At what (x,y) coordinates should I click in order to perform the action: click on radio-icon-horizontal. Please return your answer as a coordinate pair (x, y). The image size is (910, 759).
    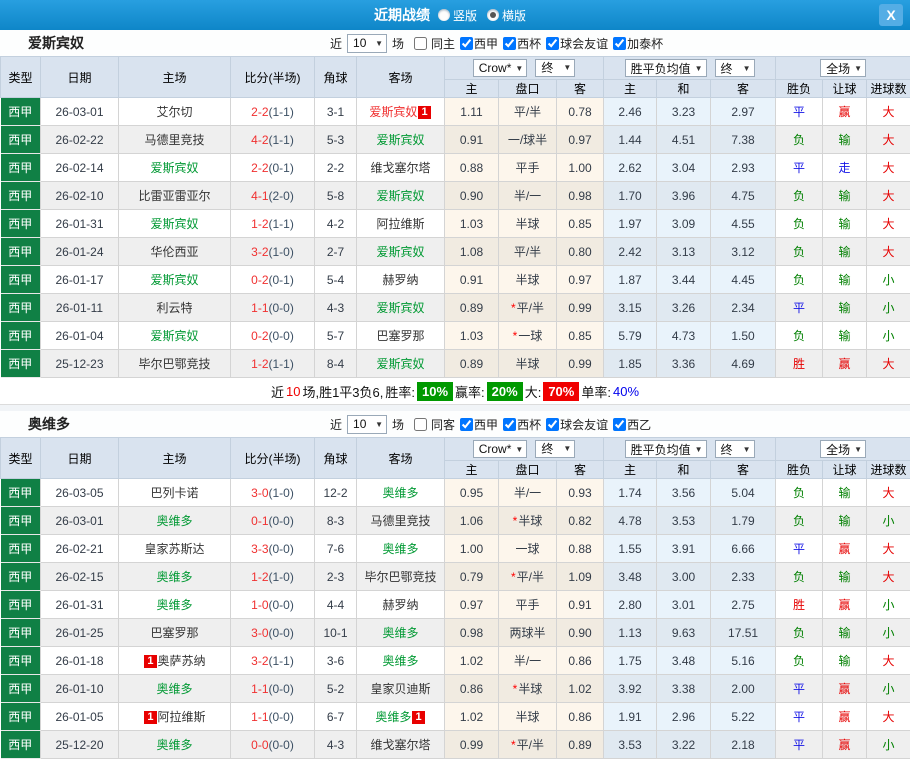
    Looking at the image, I should click on (493, 15).